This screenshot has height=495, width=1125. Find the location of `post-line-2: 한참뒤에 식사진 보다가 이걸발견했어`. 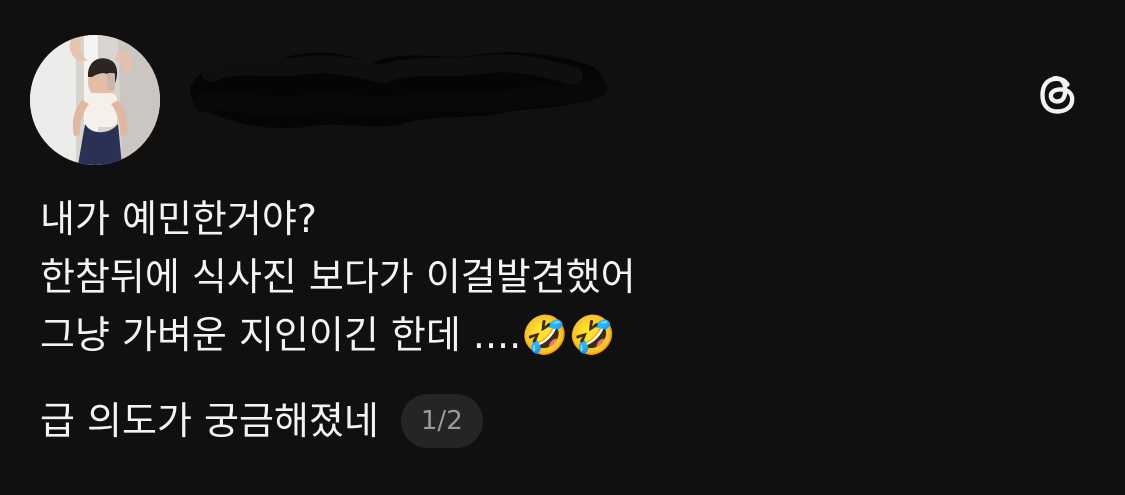

post-line-2: 한참뒤에 식사진 보다가 이걸발견했어 is located at coordinates (338, 277).